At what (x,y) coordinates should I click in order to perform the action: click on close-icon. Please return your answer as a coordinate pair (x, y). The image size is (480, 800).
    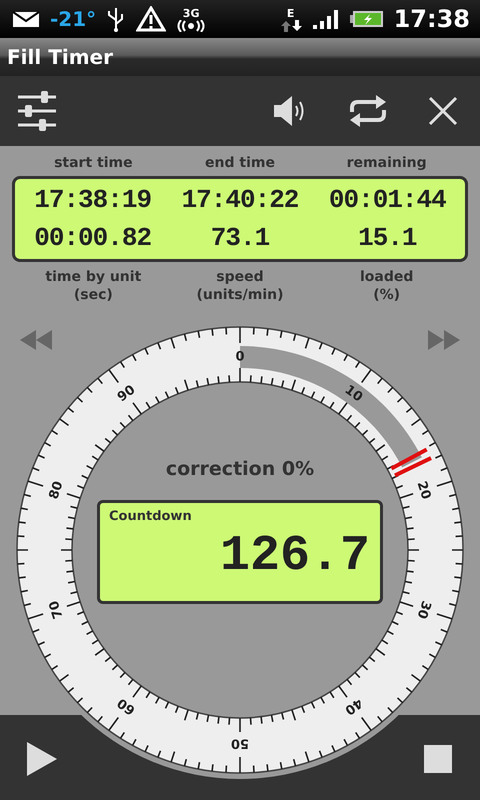
    Looking at the image, I should click on (443, 111).